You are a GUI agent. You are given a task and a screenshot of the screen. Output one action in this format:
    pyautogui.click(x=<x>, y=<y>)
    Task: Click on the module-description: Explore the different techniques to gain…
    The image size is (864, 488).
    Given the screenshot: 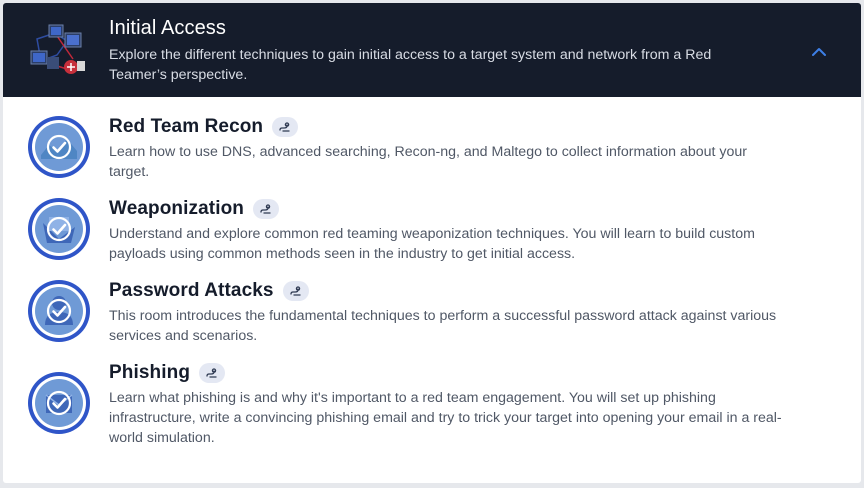 What is the action you would take?
    pyautogui.click(x=410, y=65)
    